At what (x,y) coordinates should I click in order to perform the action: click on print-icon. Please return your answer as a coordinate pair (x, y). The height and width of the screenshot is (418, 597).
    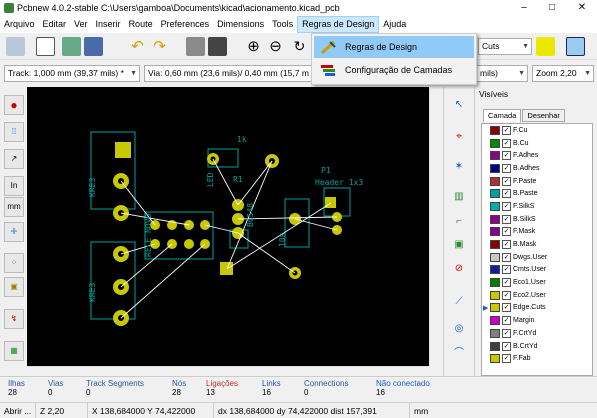
    Looking at the image, I should click on (195, 46).